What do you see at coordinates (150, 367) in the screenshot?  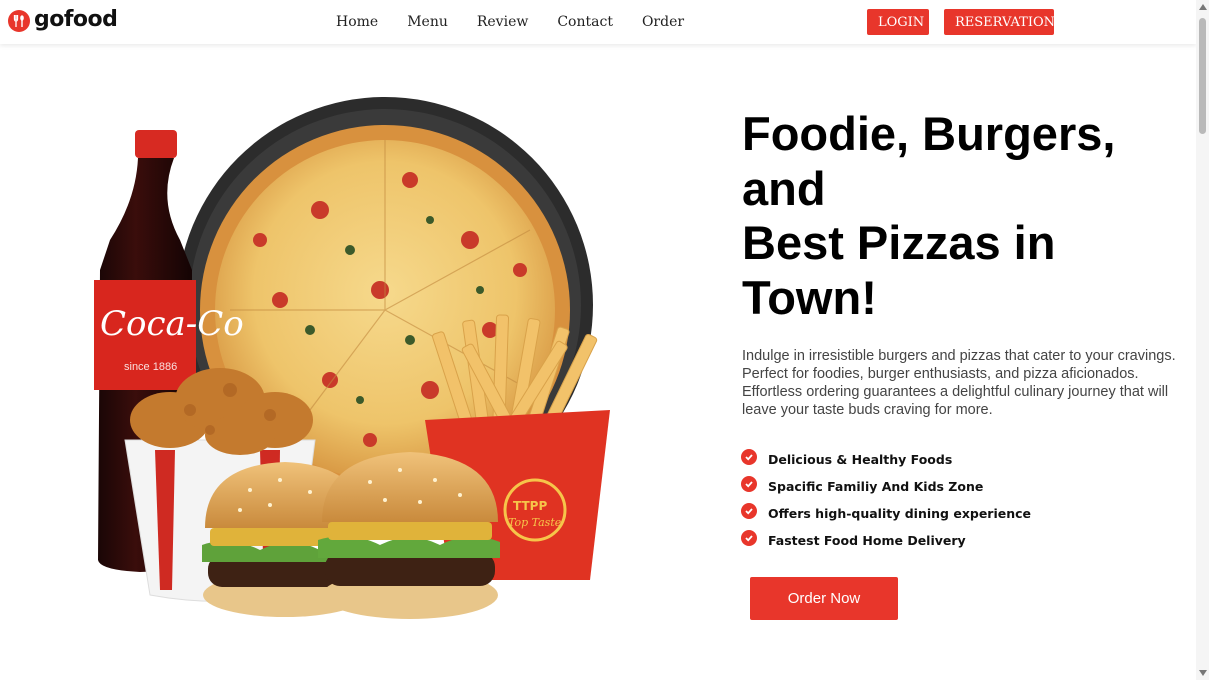 I see `svg-text: since 1886` at bounding box center [150, 367].